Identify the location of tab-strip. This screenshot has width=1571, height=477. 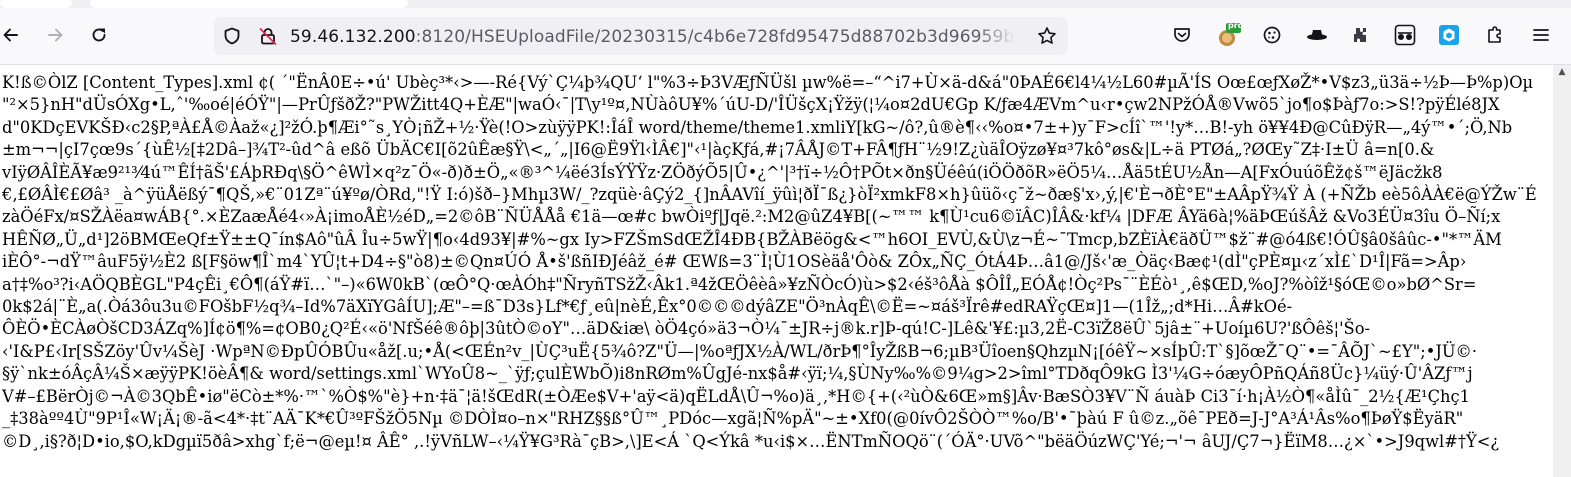
(785, 4).